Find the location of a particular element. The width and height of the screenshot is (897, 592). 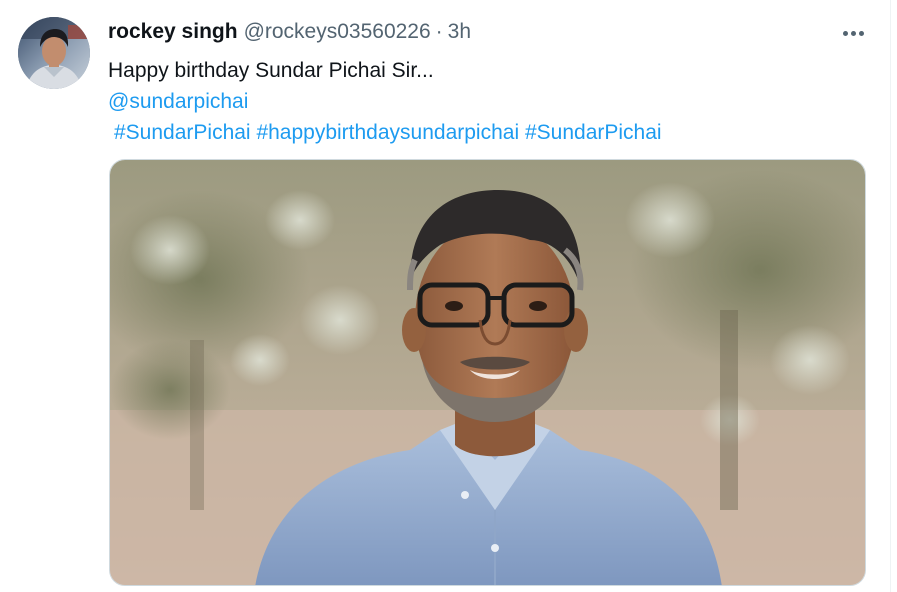

avatar-photo is located at coordinates (54, 53).